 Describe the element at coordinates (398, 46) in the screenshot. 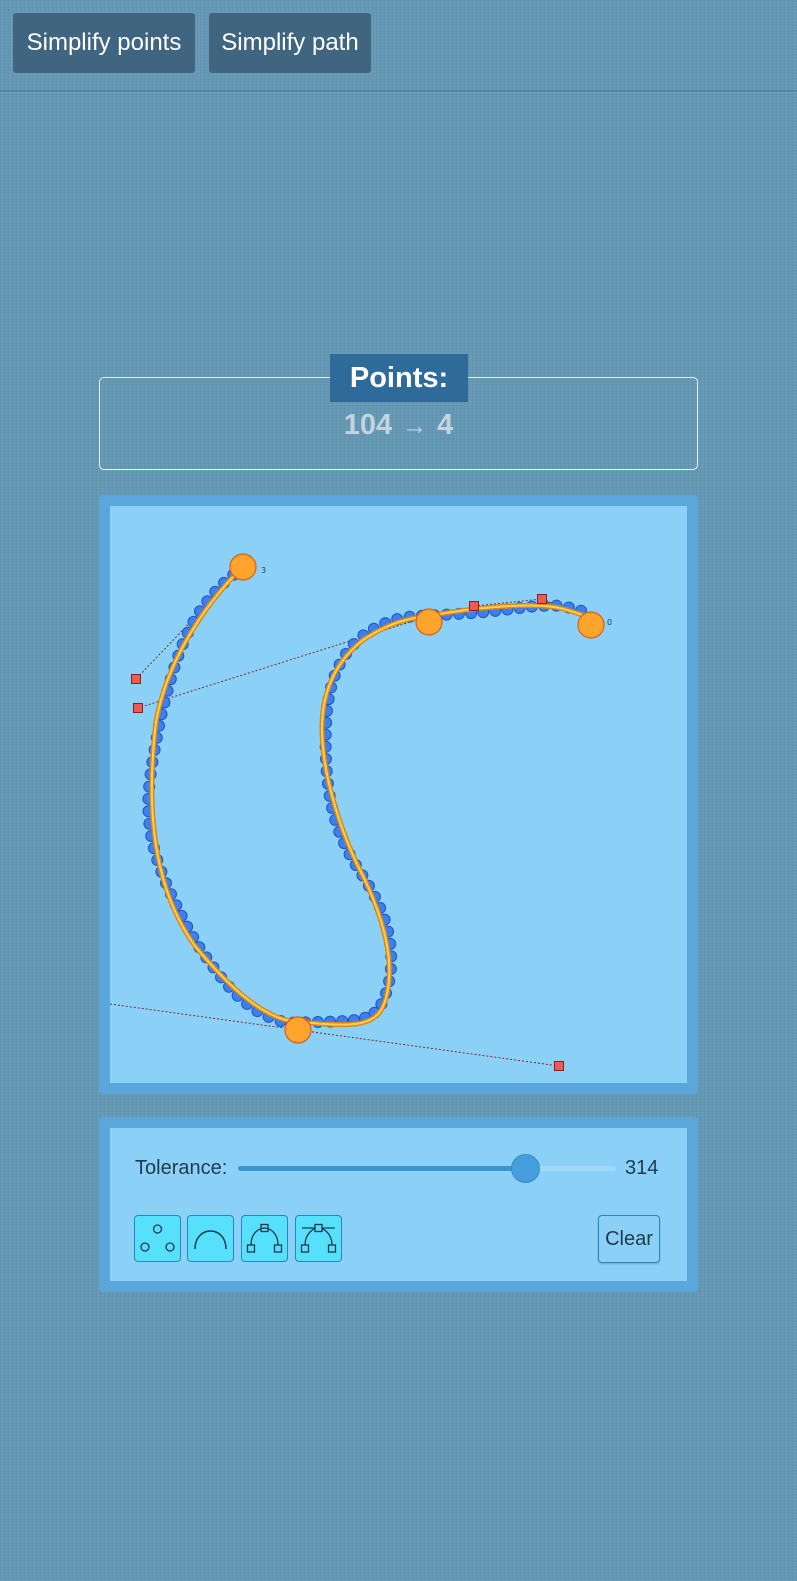

I see `top-toolbar: Simplify points Simplify path` at that location.